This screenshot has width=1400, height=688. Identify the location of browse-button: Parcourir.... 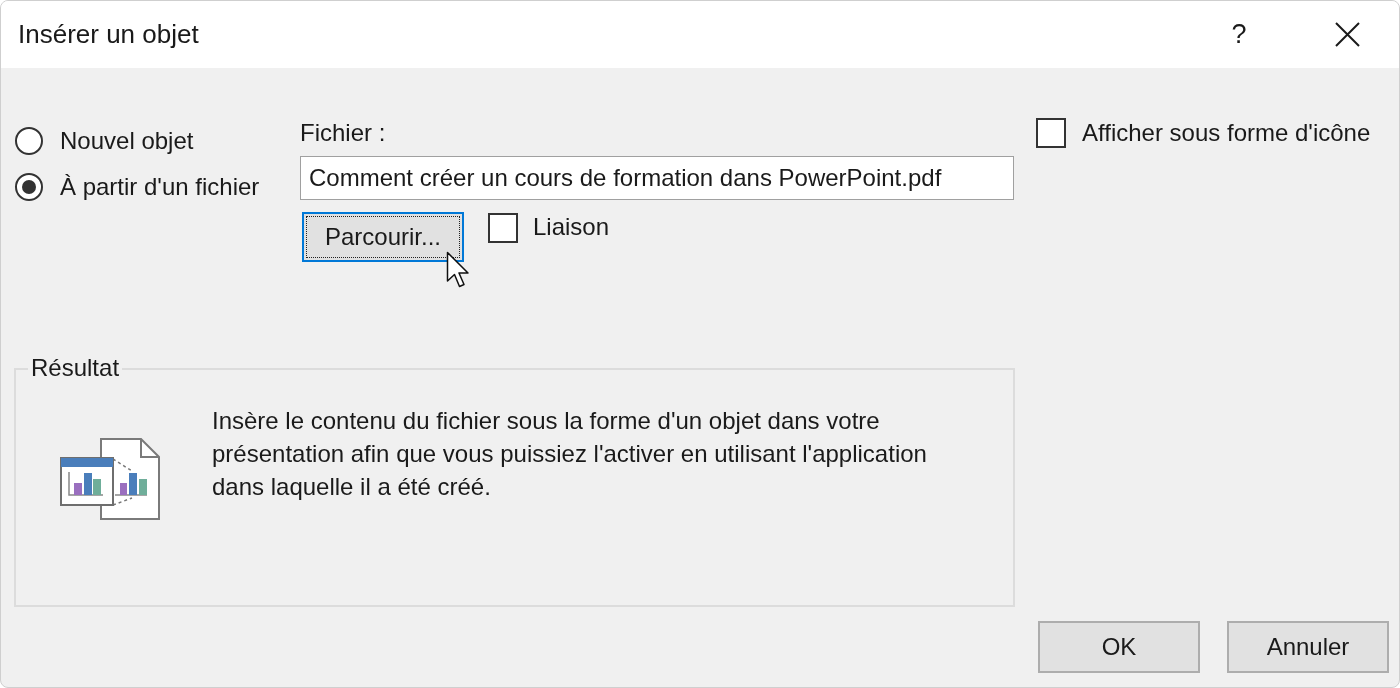
(383, 237).